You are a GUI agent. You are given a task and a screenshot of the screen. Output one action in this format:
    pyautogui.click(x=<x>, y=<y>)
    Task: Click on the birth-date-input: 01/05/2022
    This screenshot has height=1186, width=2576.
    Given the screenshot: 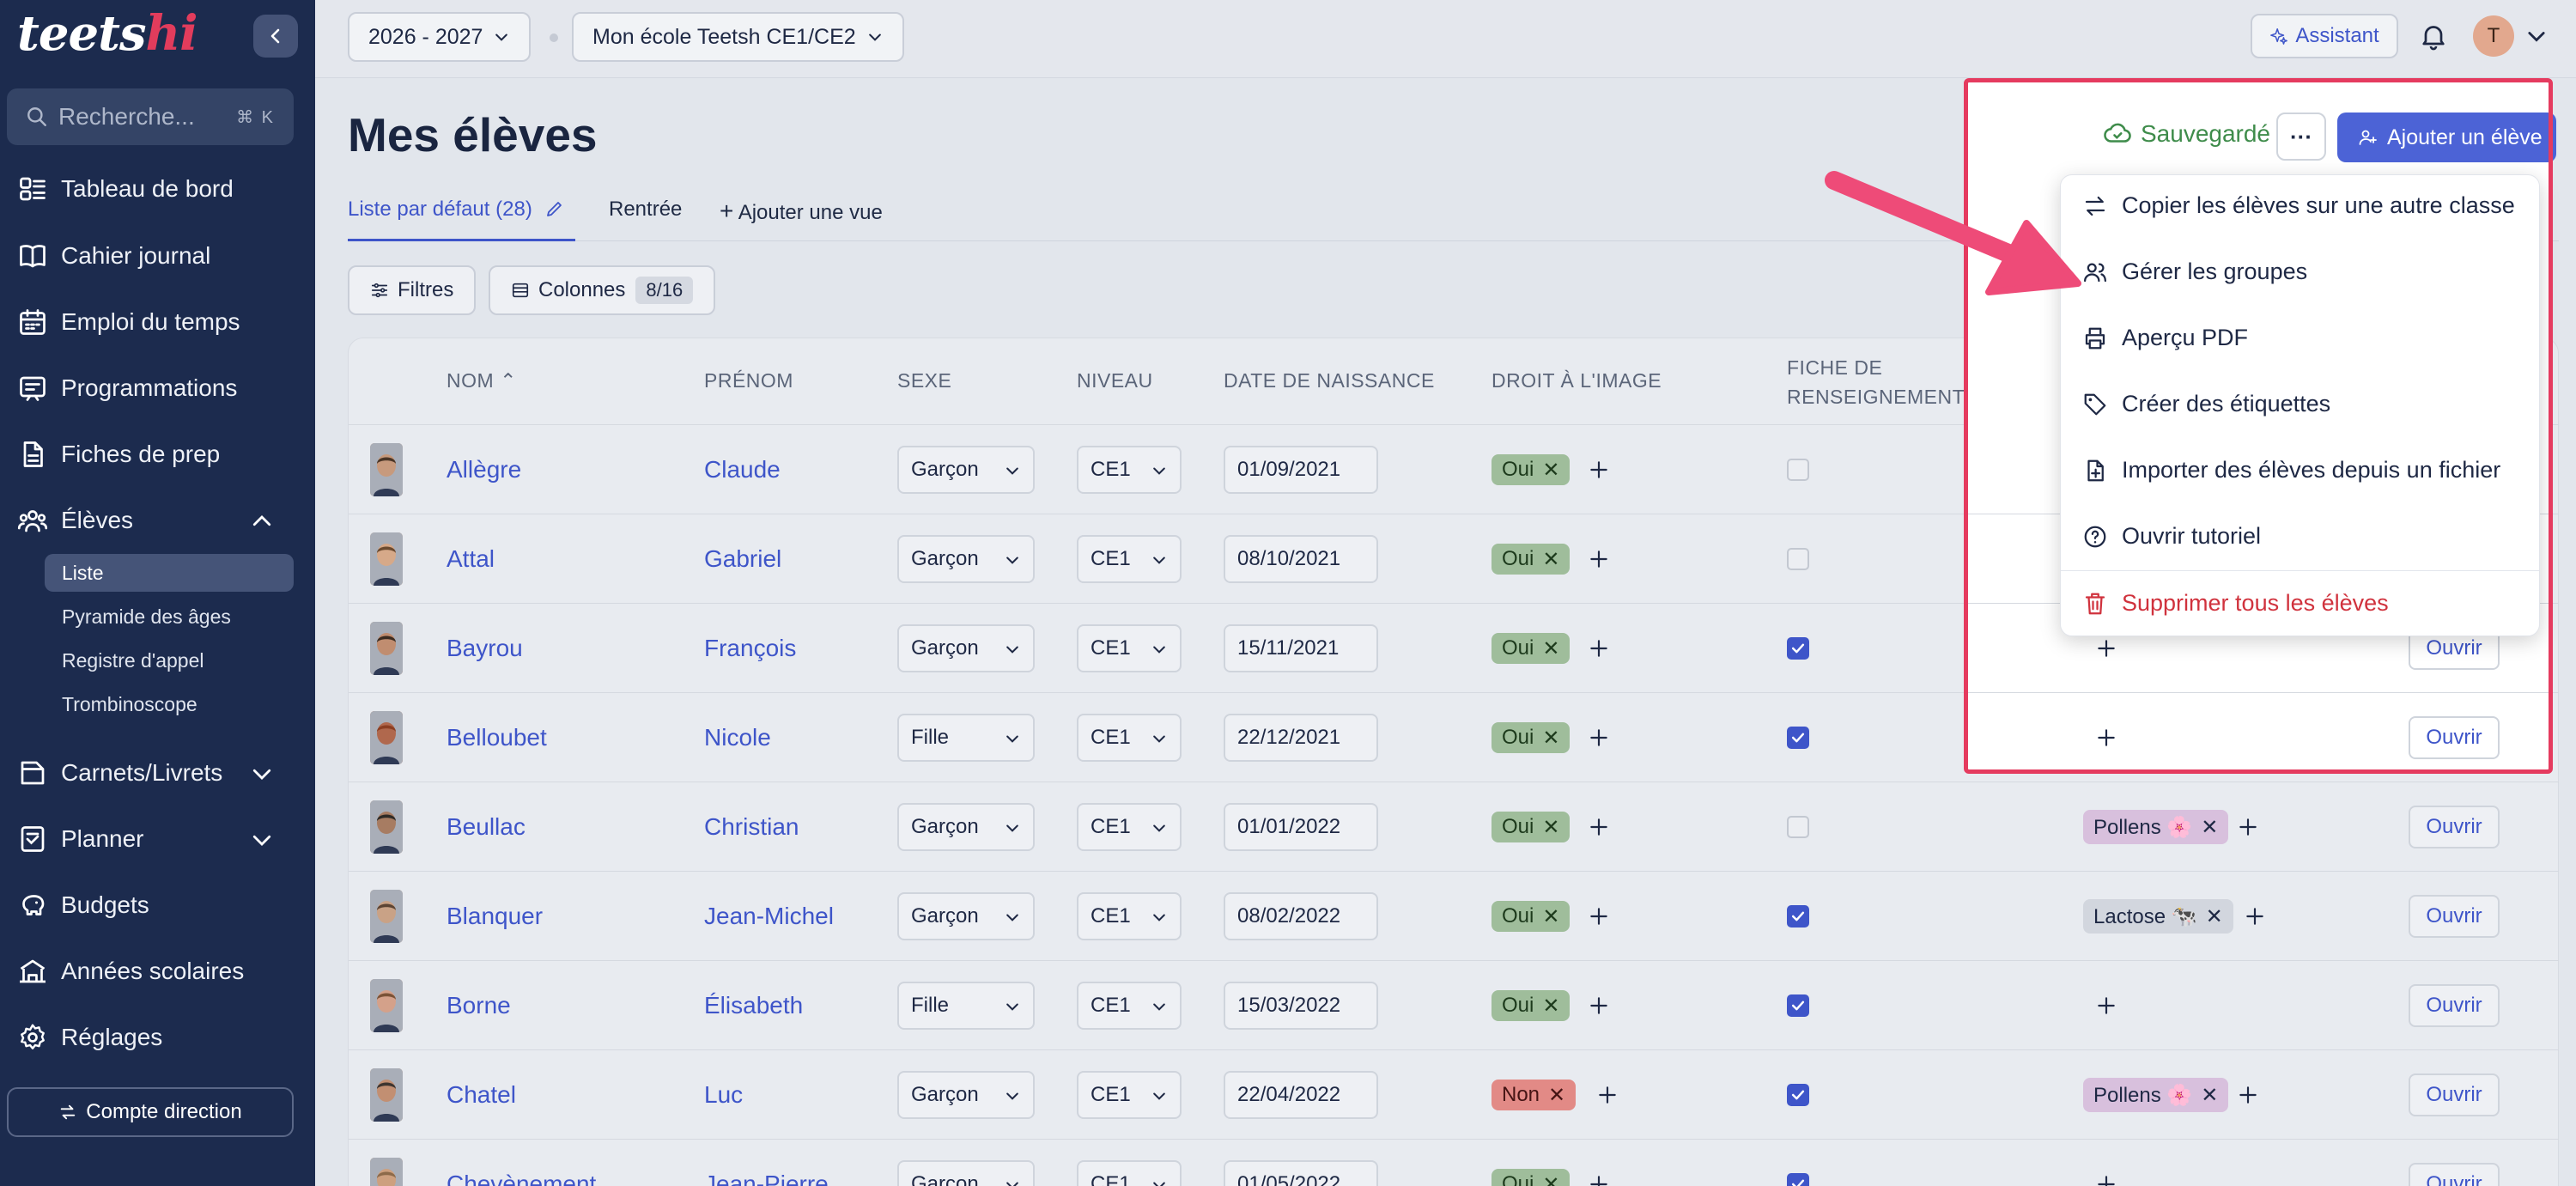 What is the action you would take?
    pyautogui.click(x=1301, y=1173)
    